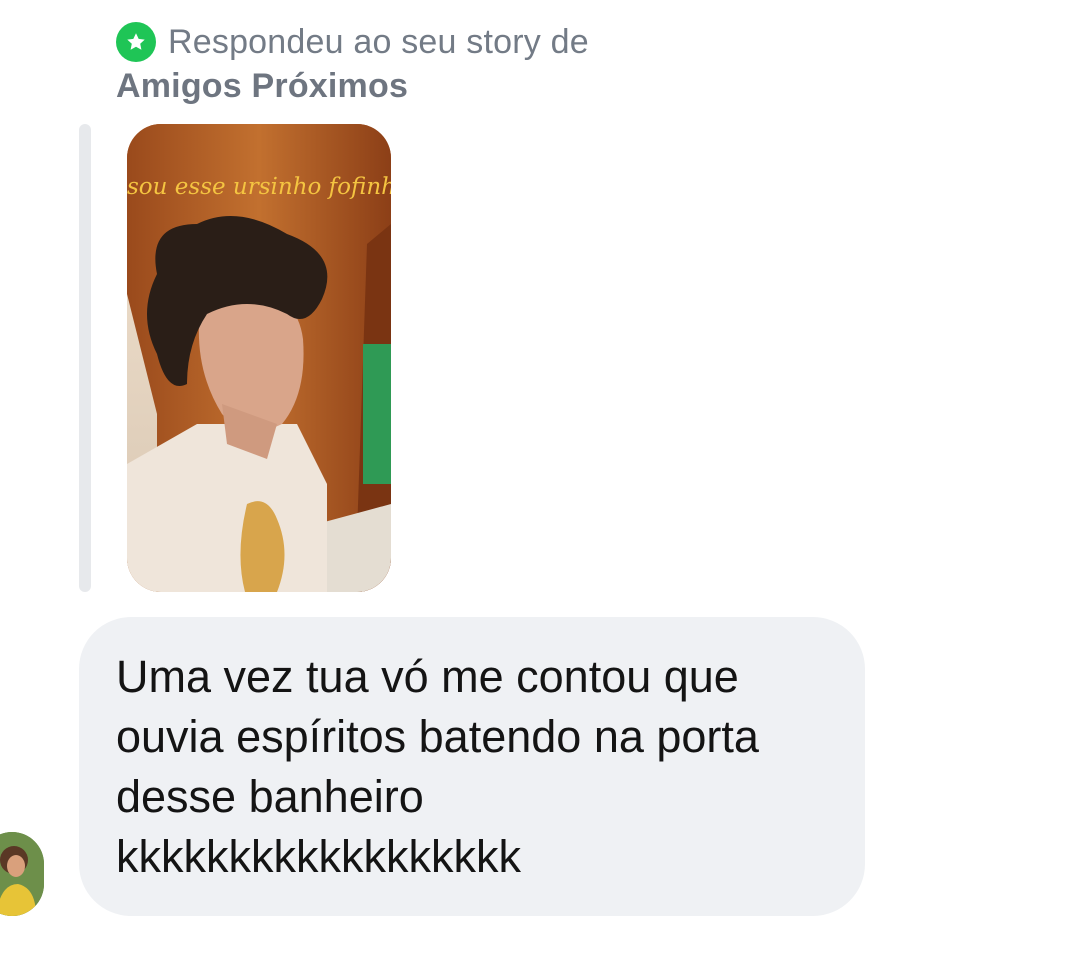  I want to click on reply-line: Respondeu ao seu story de, so click(466, 42).